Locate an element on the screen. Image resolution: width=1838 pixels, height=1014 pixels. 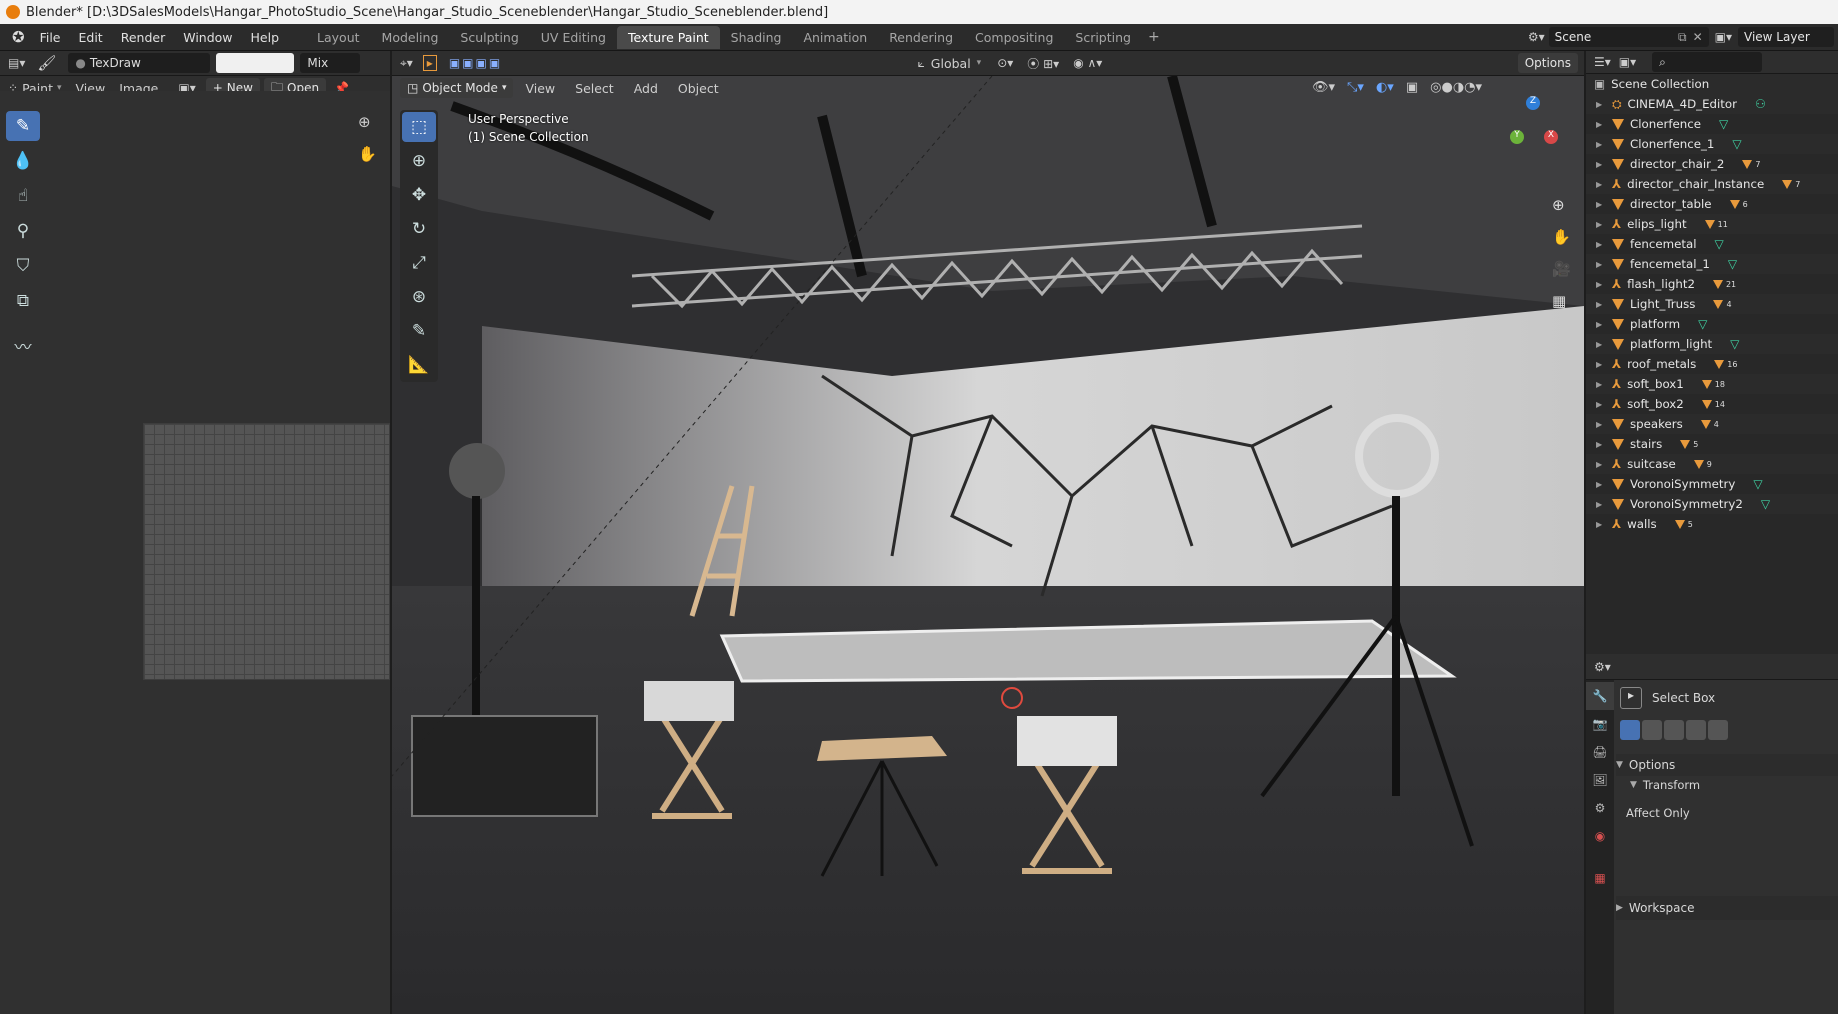
display-mode-icon: ▣▾ is located at coordinates (1627, 62).